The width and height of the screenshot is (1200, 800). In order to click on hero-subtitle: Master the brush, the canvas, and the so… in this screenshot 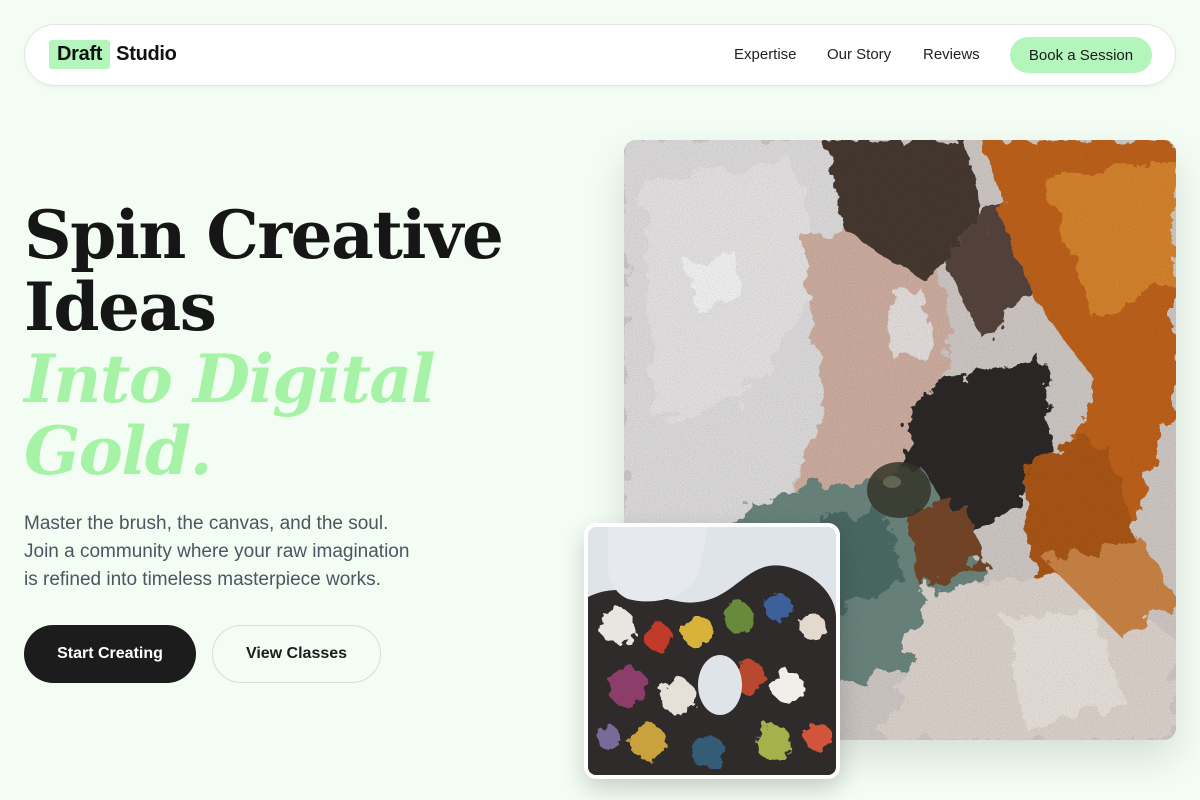, I will do `click(254, 552)`.